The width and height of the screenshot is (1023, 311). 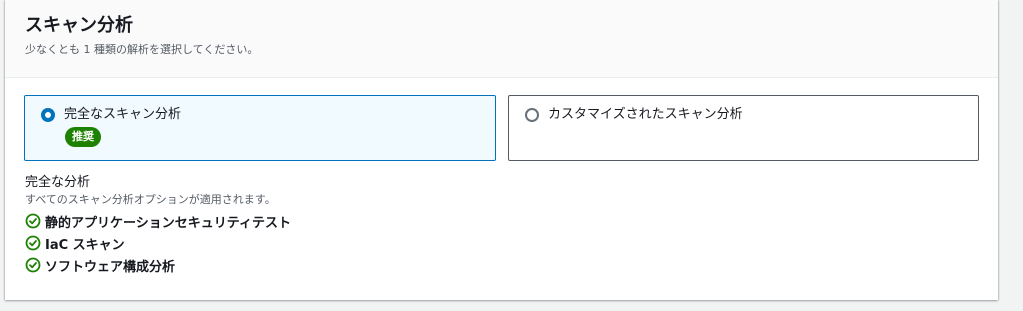 I want to click on list-item-sca: ソフトウェア構成分析, so click(x=158, y=265).